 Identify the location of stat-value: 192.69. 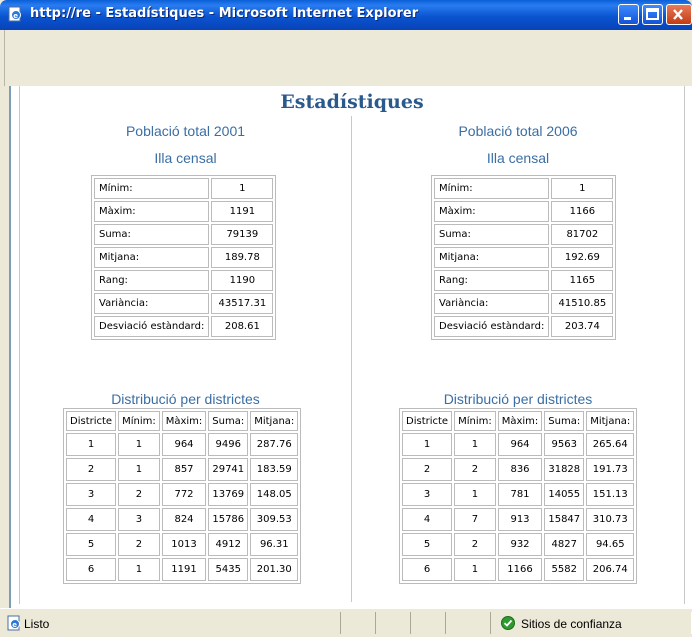
(582, 257).